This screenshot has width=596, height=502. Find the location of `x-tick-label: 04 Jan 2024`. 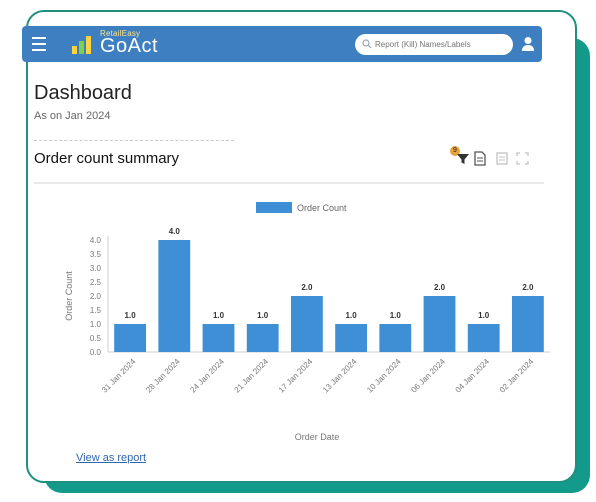

x-tick-label: 04 Jan 2024 is located at coordinates (473, 376).